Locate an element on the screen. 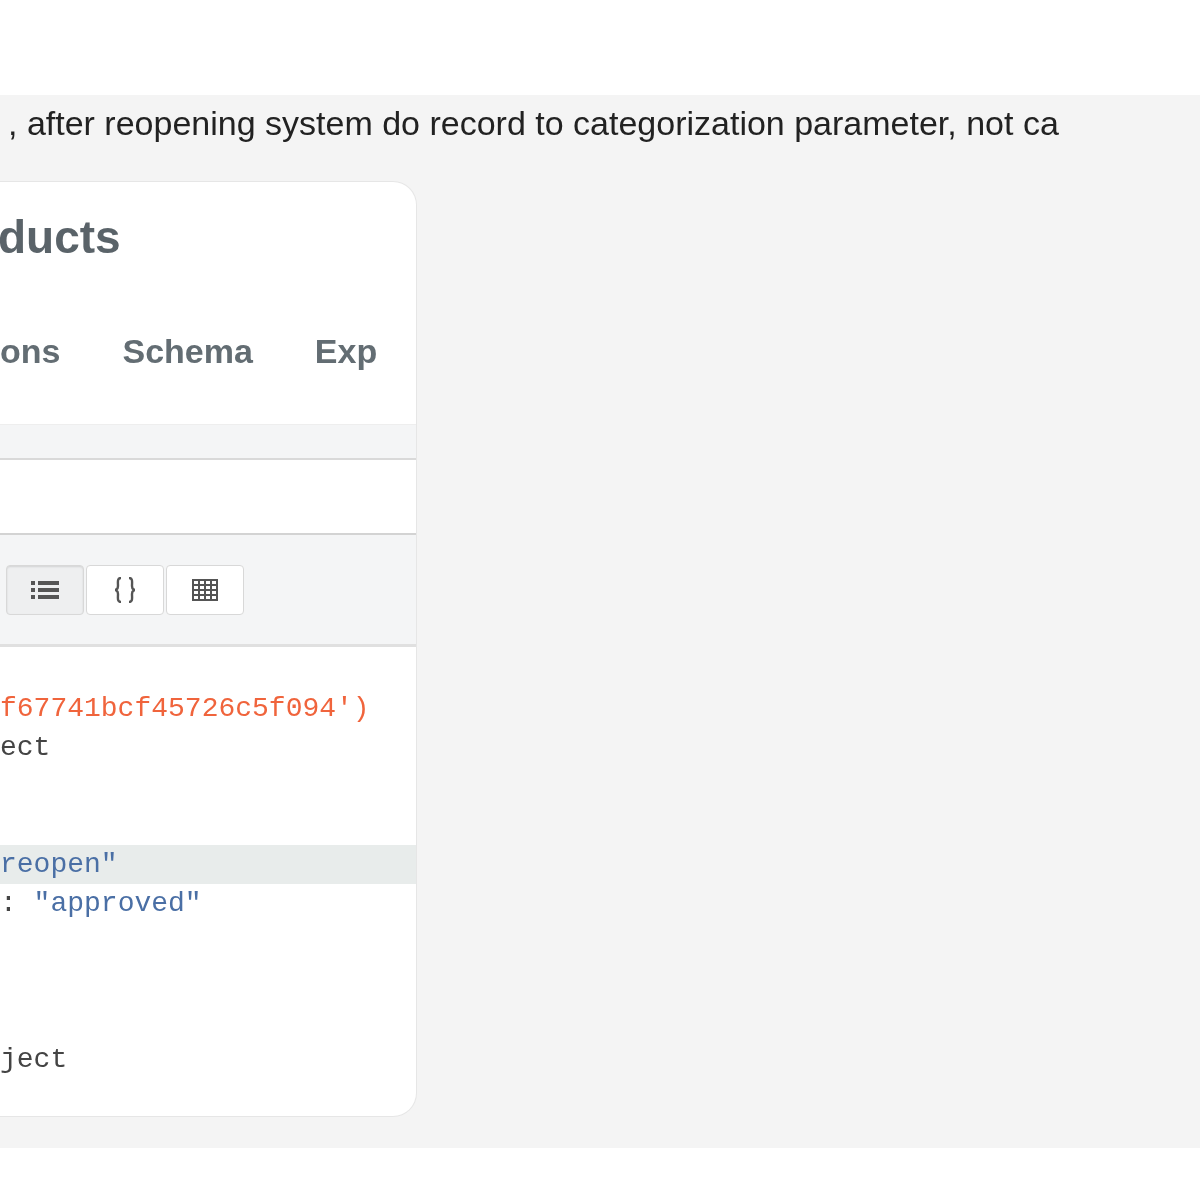 The width and height of the screenshot is (1200, 1200). code-text: : is located at coordinates (8, 903).